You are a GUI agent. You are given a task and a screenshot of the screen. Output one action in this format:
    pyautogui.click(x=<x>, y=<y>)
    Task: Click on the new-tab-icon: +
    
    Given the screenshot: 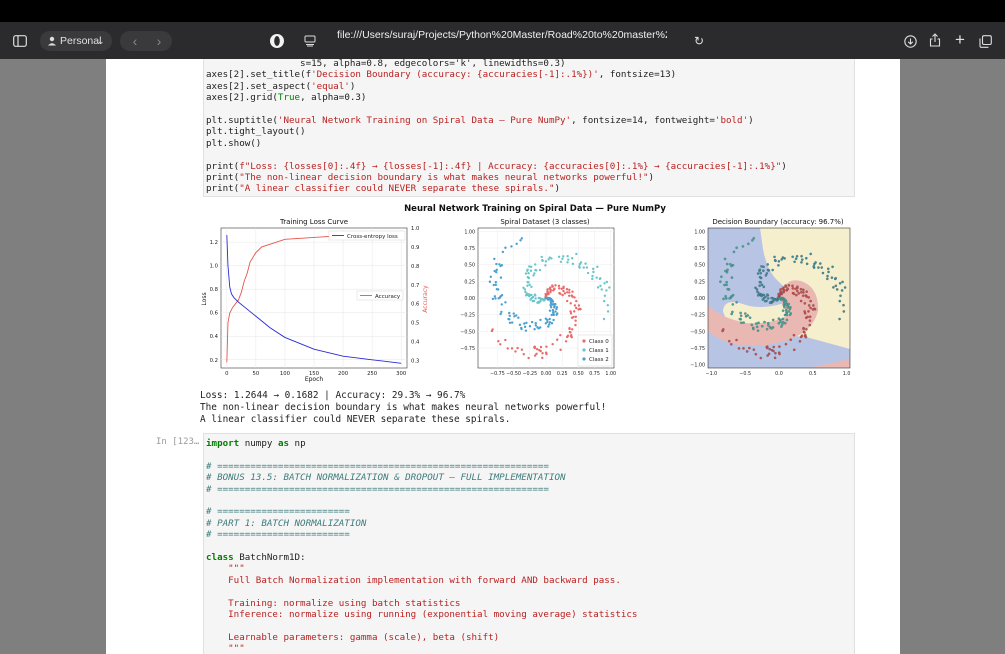 What is the action you would take?
    pyautogui.click(x=960, y=40)
    